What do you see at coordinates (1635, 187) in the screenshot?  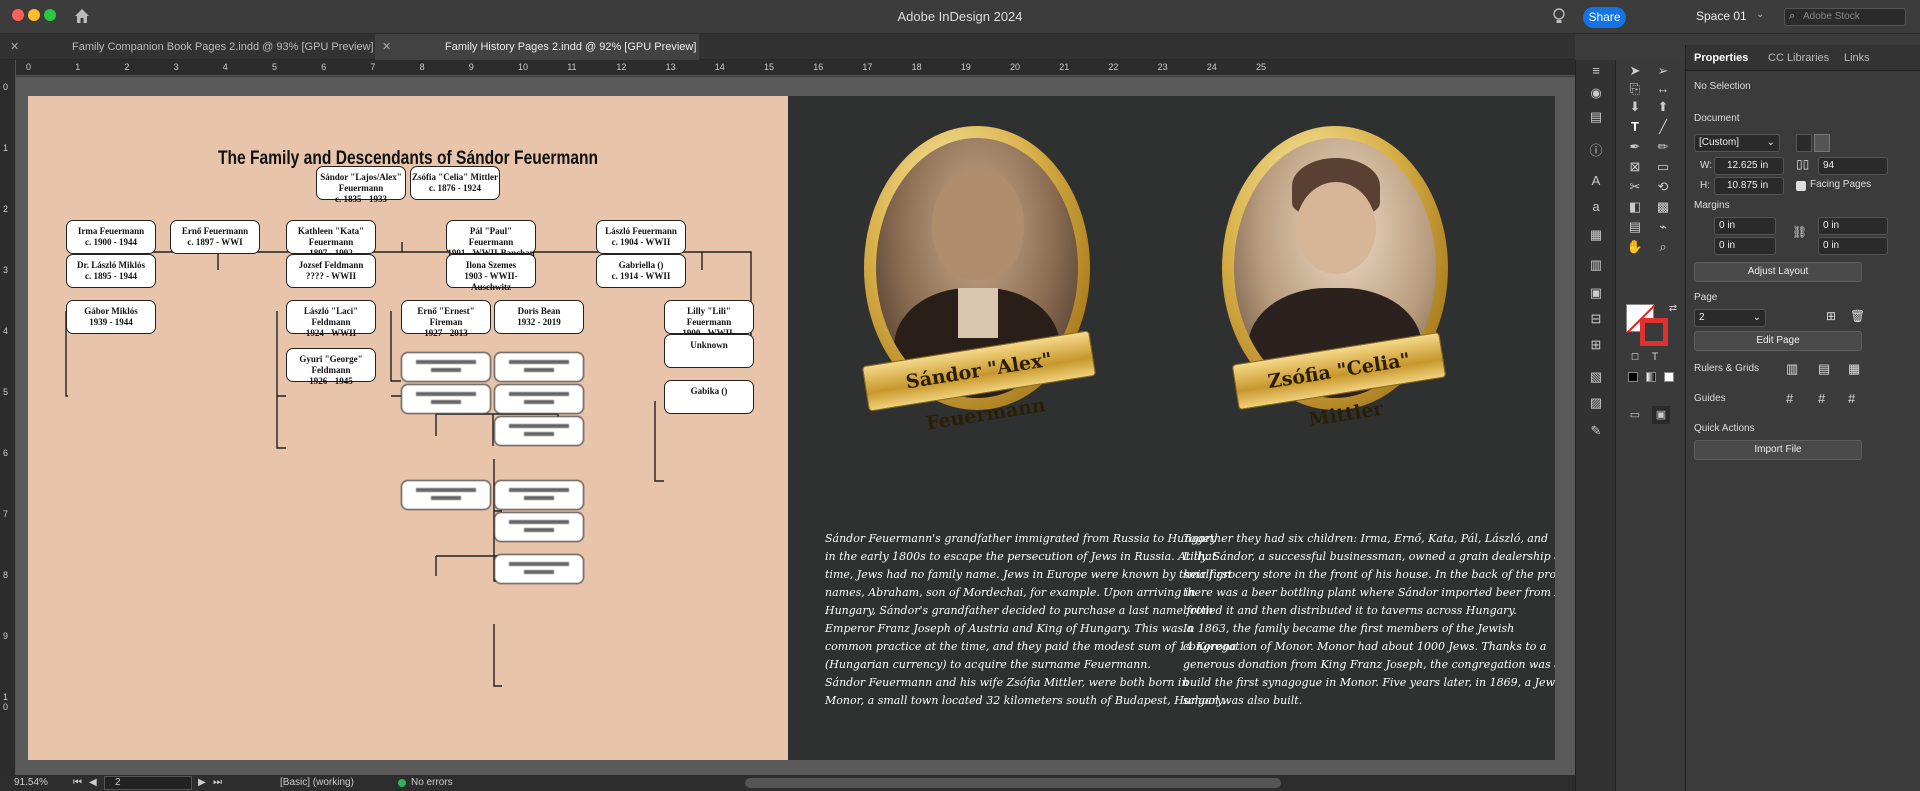 I see `scissors-tool-icon: ✂` at bounding box center [1635, 187].